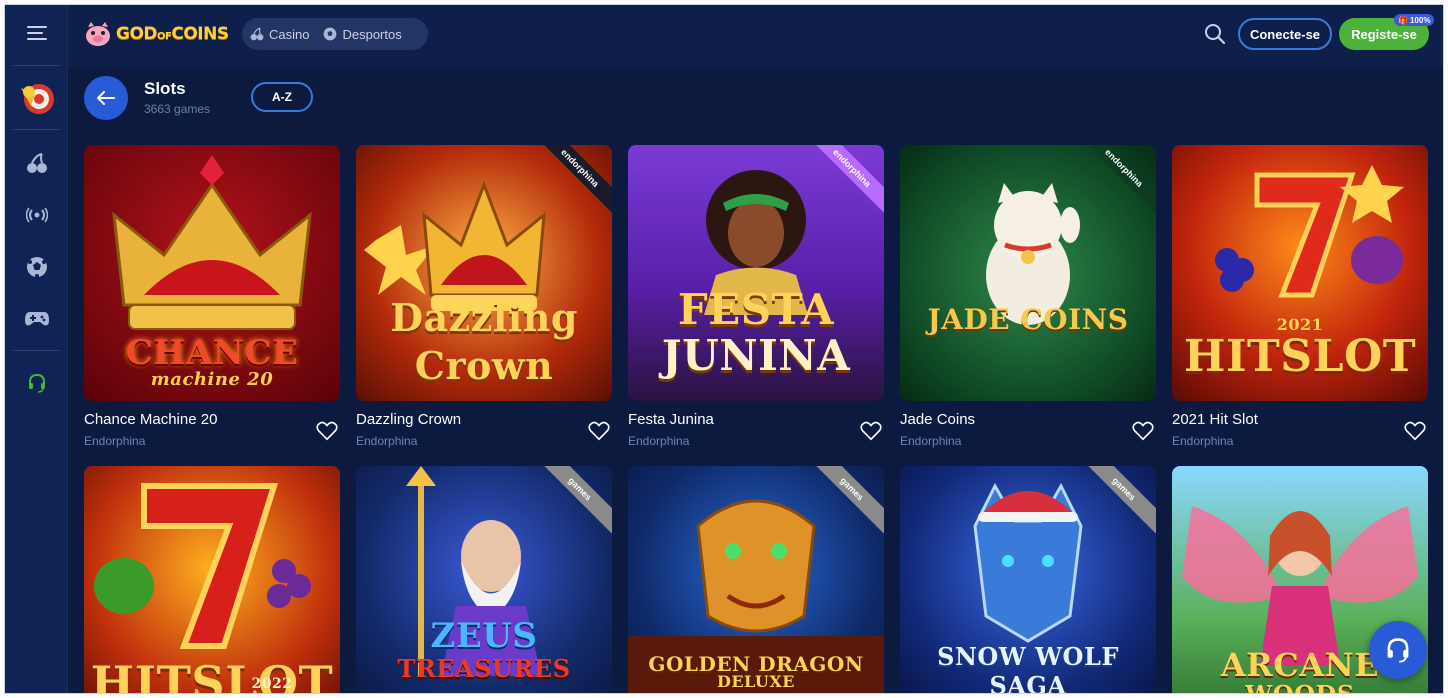 The image size is (1448, 698). What do you see at coordinates (36, 215) in the screenshot?
I see `live-signal-icon` at bounding box center [36, 215].